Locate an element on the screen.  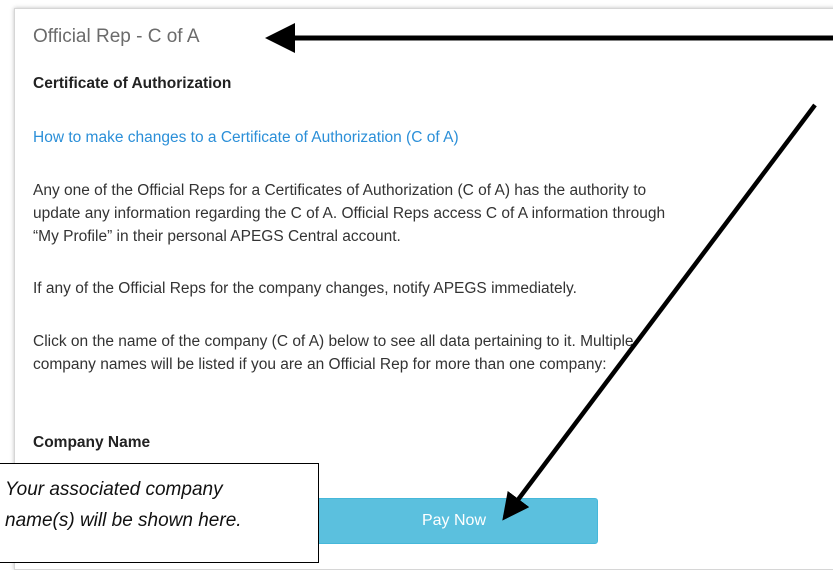
annotation-line: Your associated company is located at coordinates (114, 489).